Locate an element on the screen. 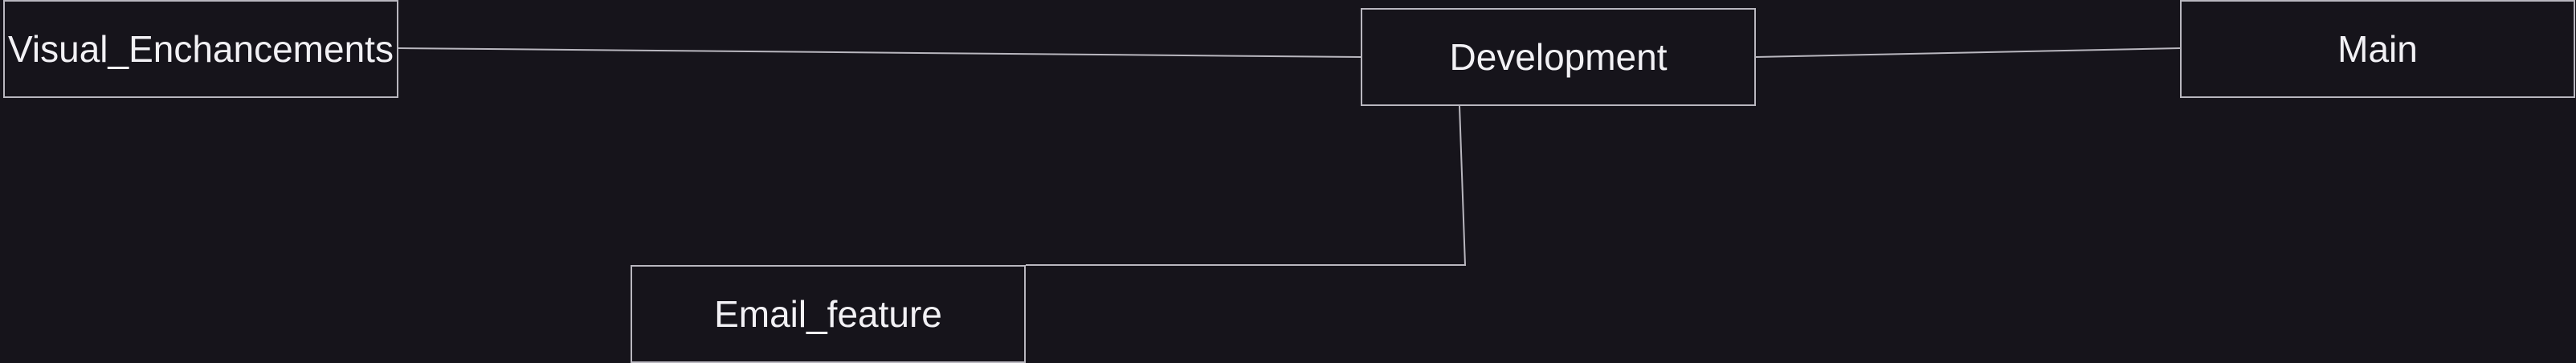 This screenshot has width=2576, height=363. node-email-feature: Email_feature is located at coordinates (828, 314).